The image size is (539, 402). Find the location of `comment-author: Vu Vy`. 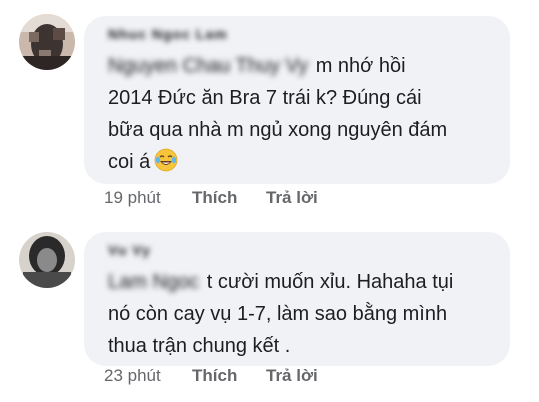

comment-author: Vu Vy is located at coordinates (129, 252).